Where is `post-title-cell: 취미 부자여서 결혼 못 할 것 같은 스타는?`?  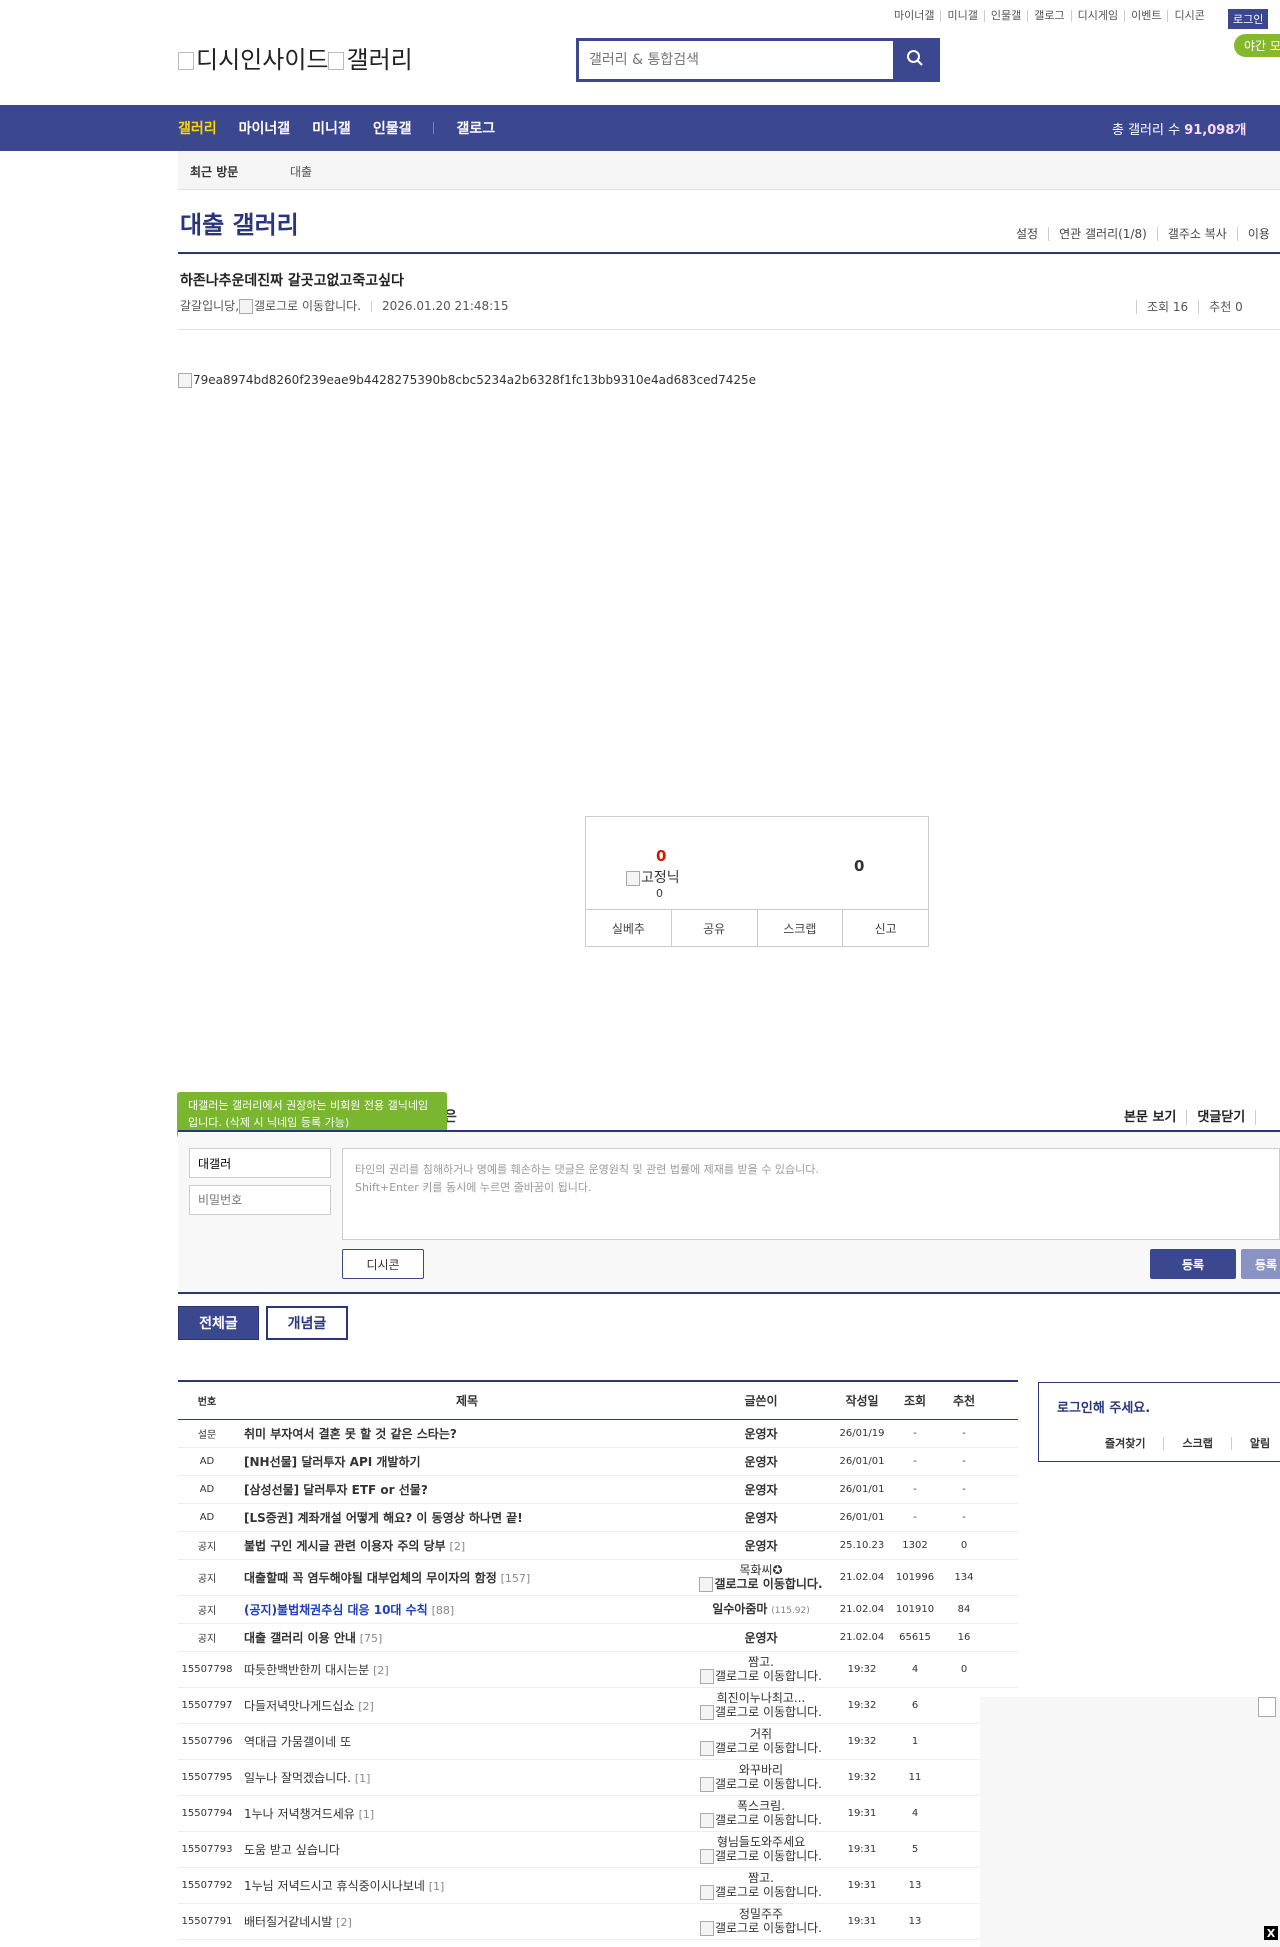
post-title-cell: 취미 부자여서 결혼 못 할 것 같은 스타는? is located at coordinates (463, 1433).